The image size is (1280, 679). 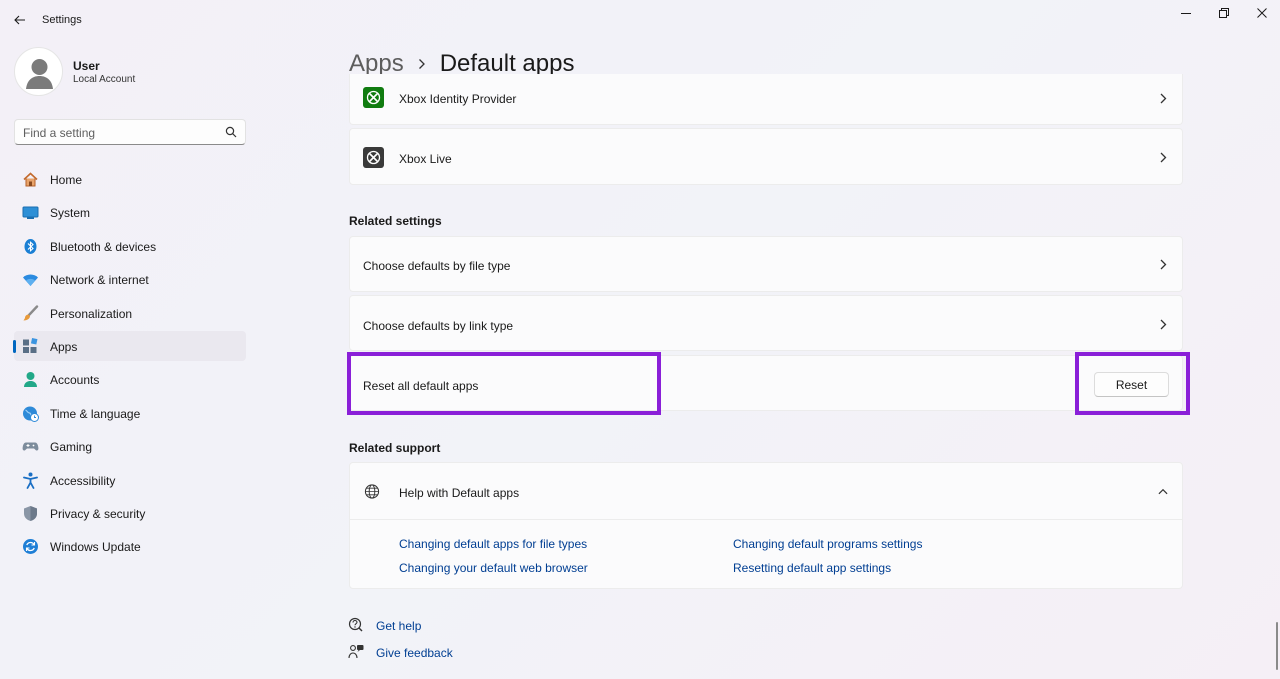 I want to click on related-settings-heading: Related settings, so click(x=395, y=221).